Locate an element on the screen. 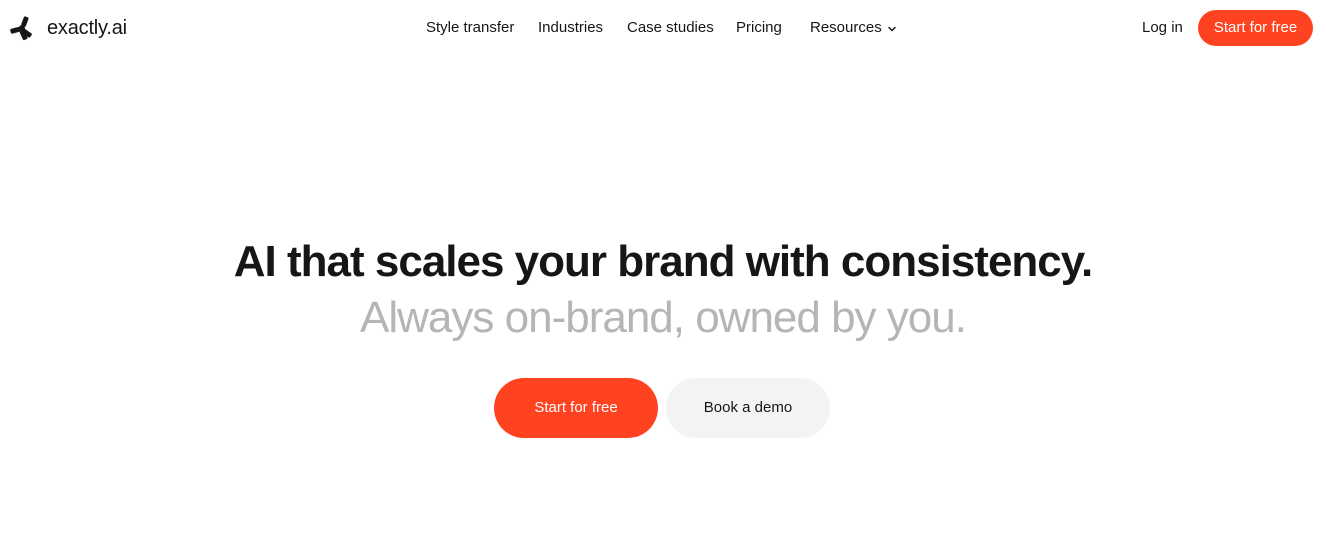 The width and height of the screenshot is (1326, 557). nav-item-case-studies: Case studies is located at coordinates (670, 28).